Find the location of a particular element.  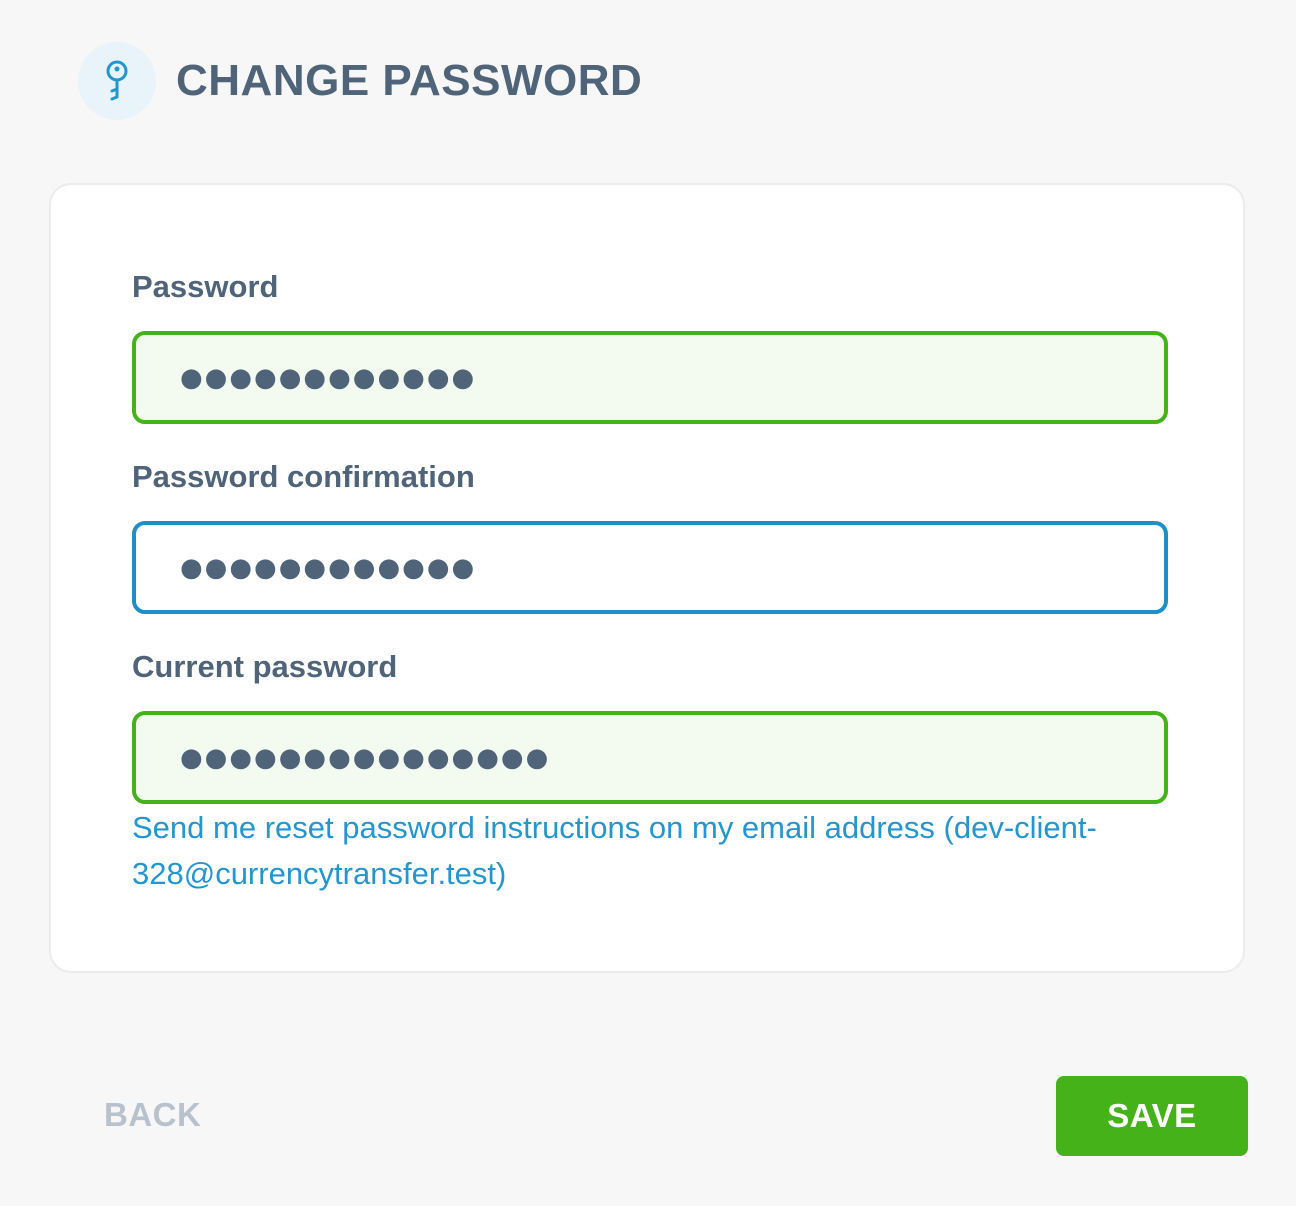

current-password-value: ●●●●●●●●●●●●●●● is located at coordinates (365, 757).